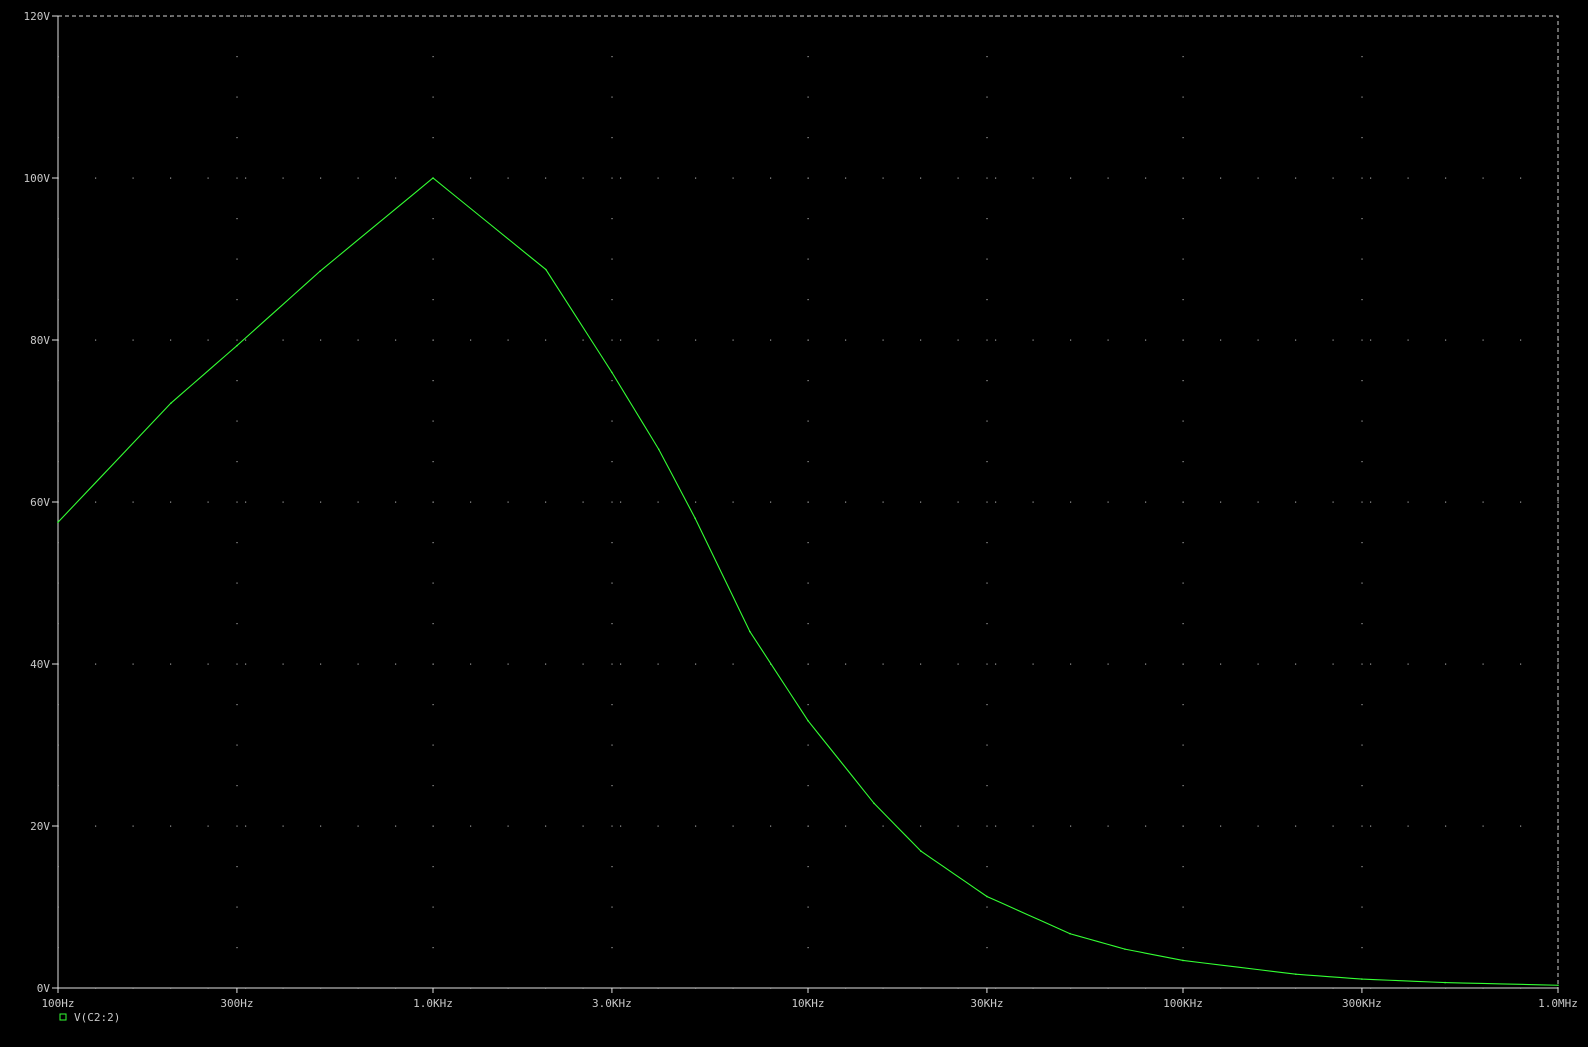  Describe the element at coordinates (63, 1017) in the screenshot. I see `legend-marker-icon` at that location.